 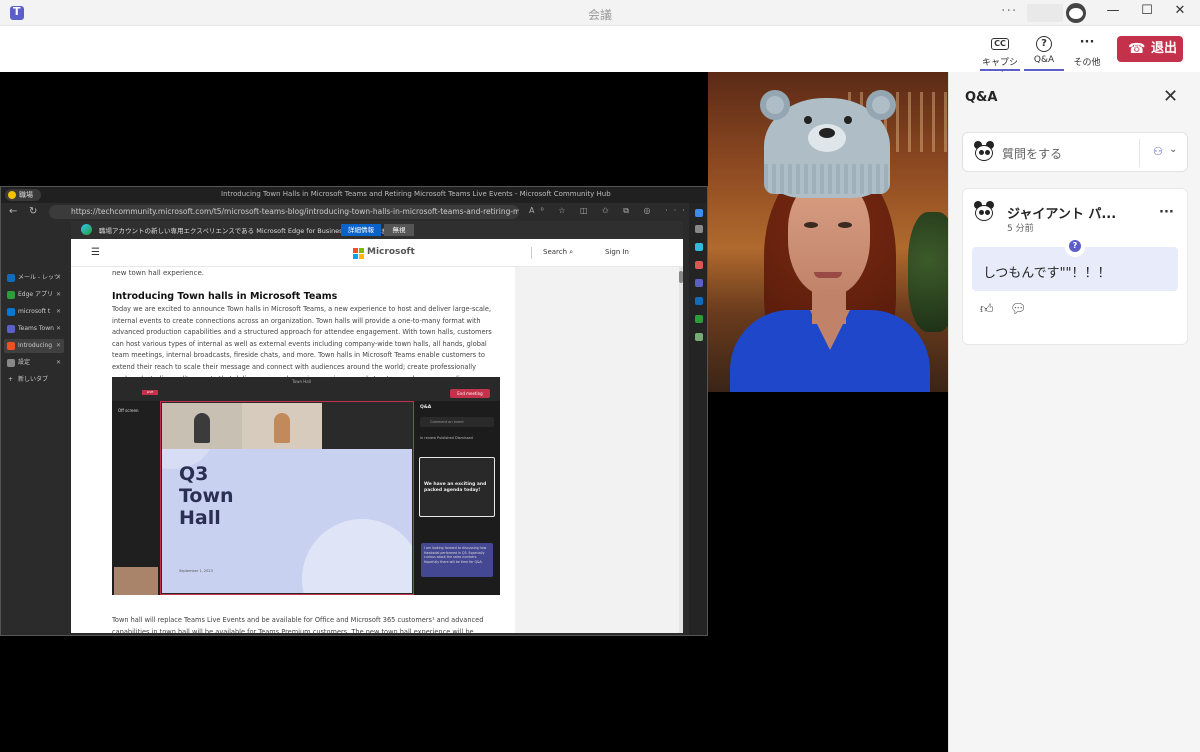 What do you see at coordinates (391, 252) in the screenshot?
I see `site-brand: Microsoft` at bounding box center [391, 252].